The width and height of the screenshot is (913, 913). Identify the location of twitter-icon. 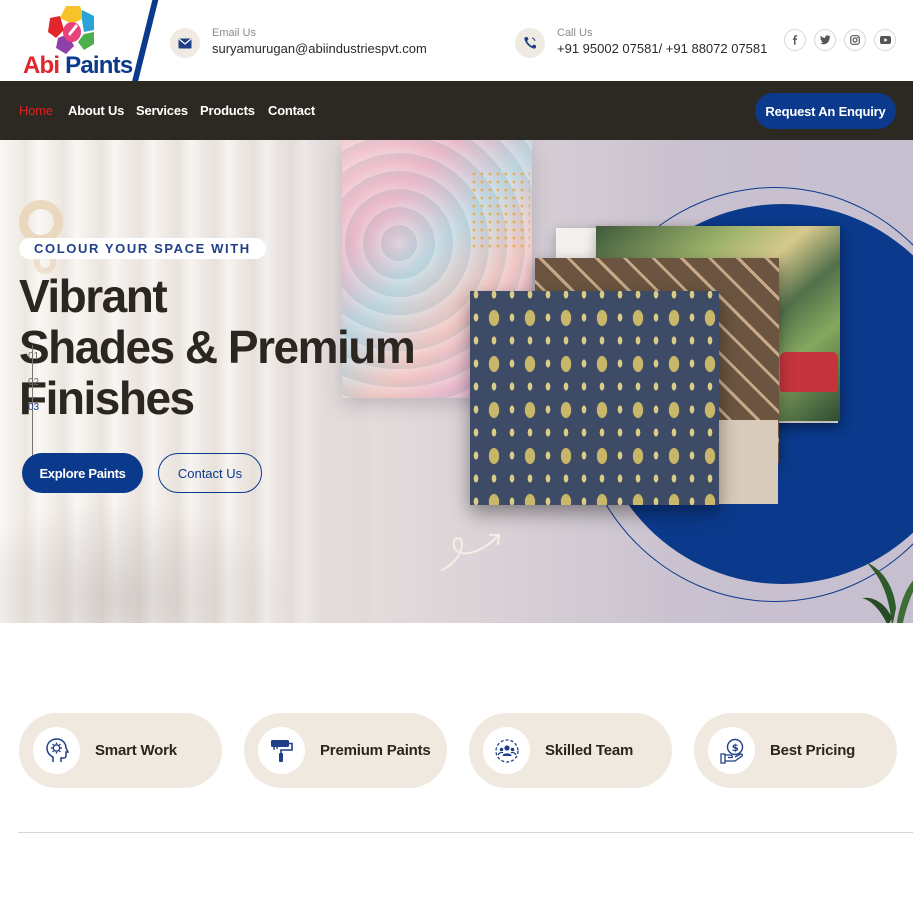
(825, 40).